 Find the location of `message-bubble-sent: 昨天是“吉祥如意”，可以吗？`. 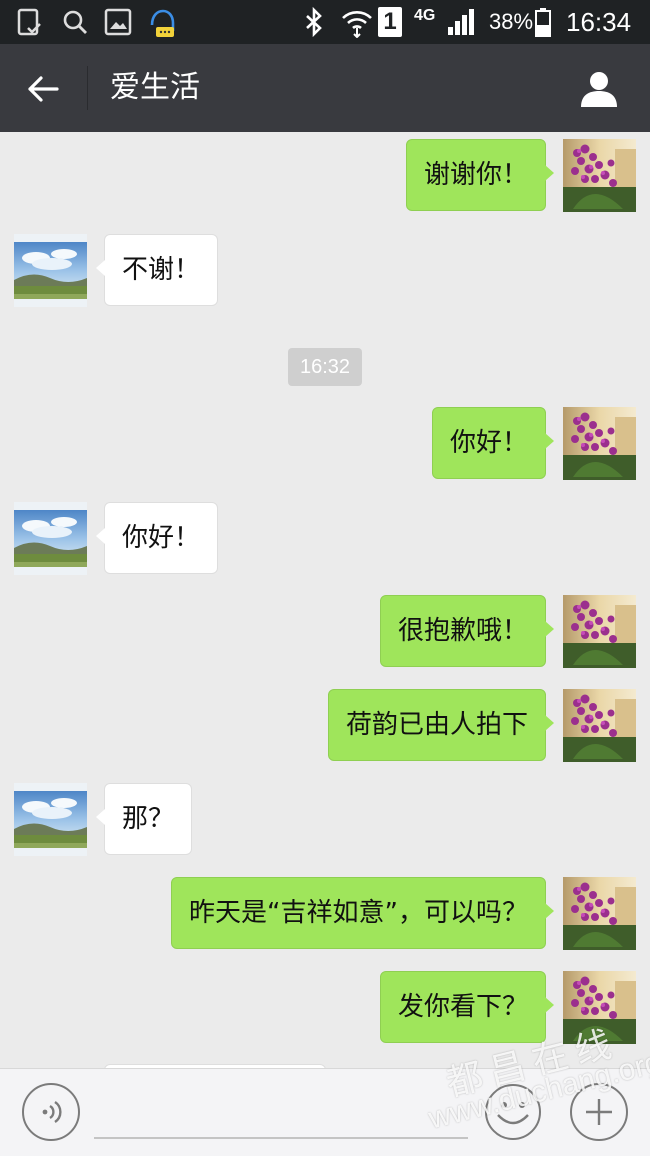

message-bubble-sent: 昨天是“吉祥如意”，可以吗？ is located at coordinates (362, 913).